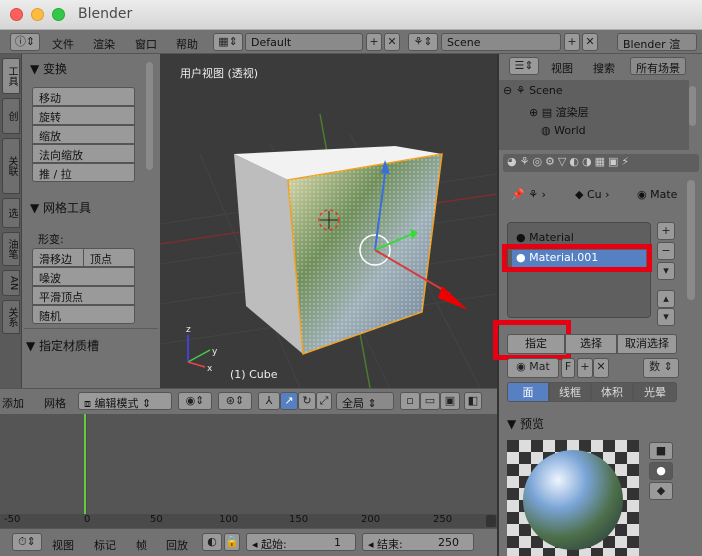 Image resolution: width=702 pixels, height=556 pixels. I want to click on scene-icon: ⚘⇕, so click(423, 42).